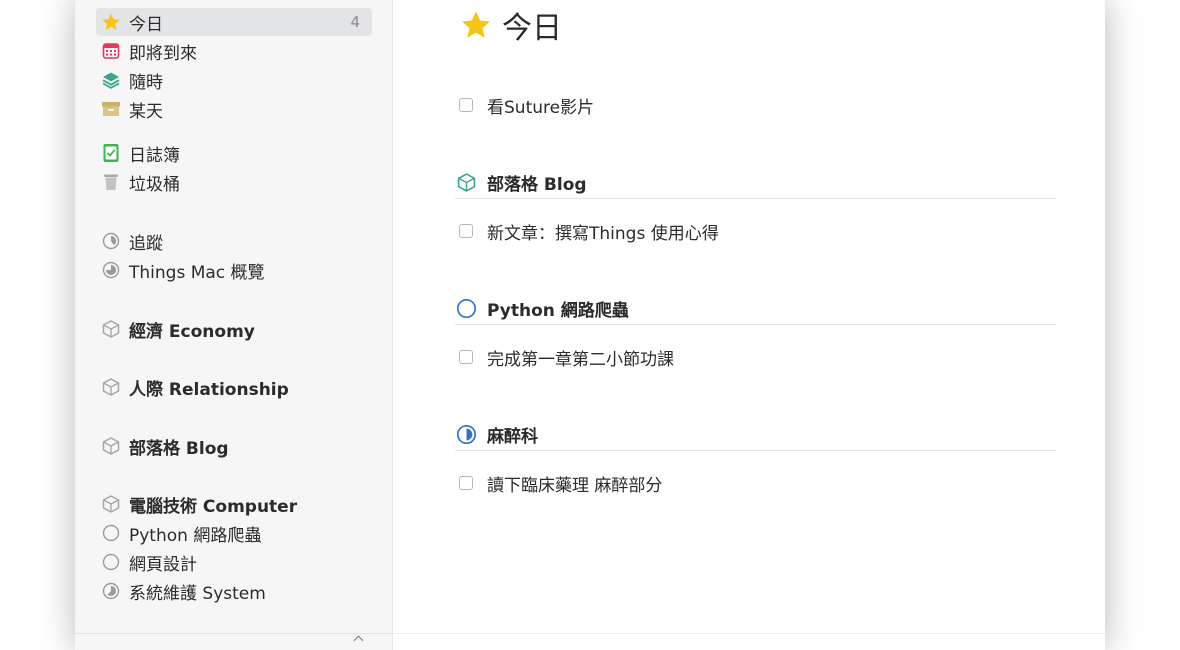 This screenshot has width=1180, height=650. Describe the element at coordinates (355, 22) in the screenshot. I see `today-count-badge: 4` at that location.